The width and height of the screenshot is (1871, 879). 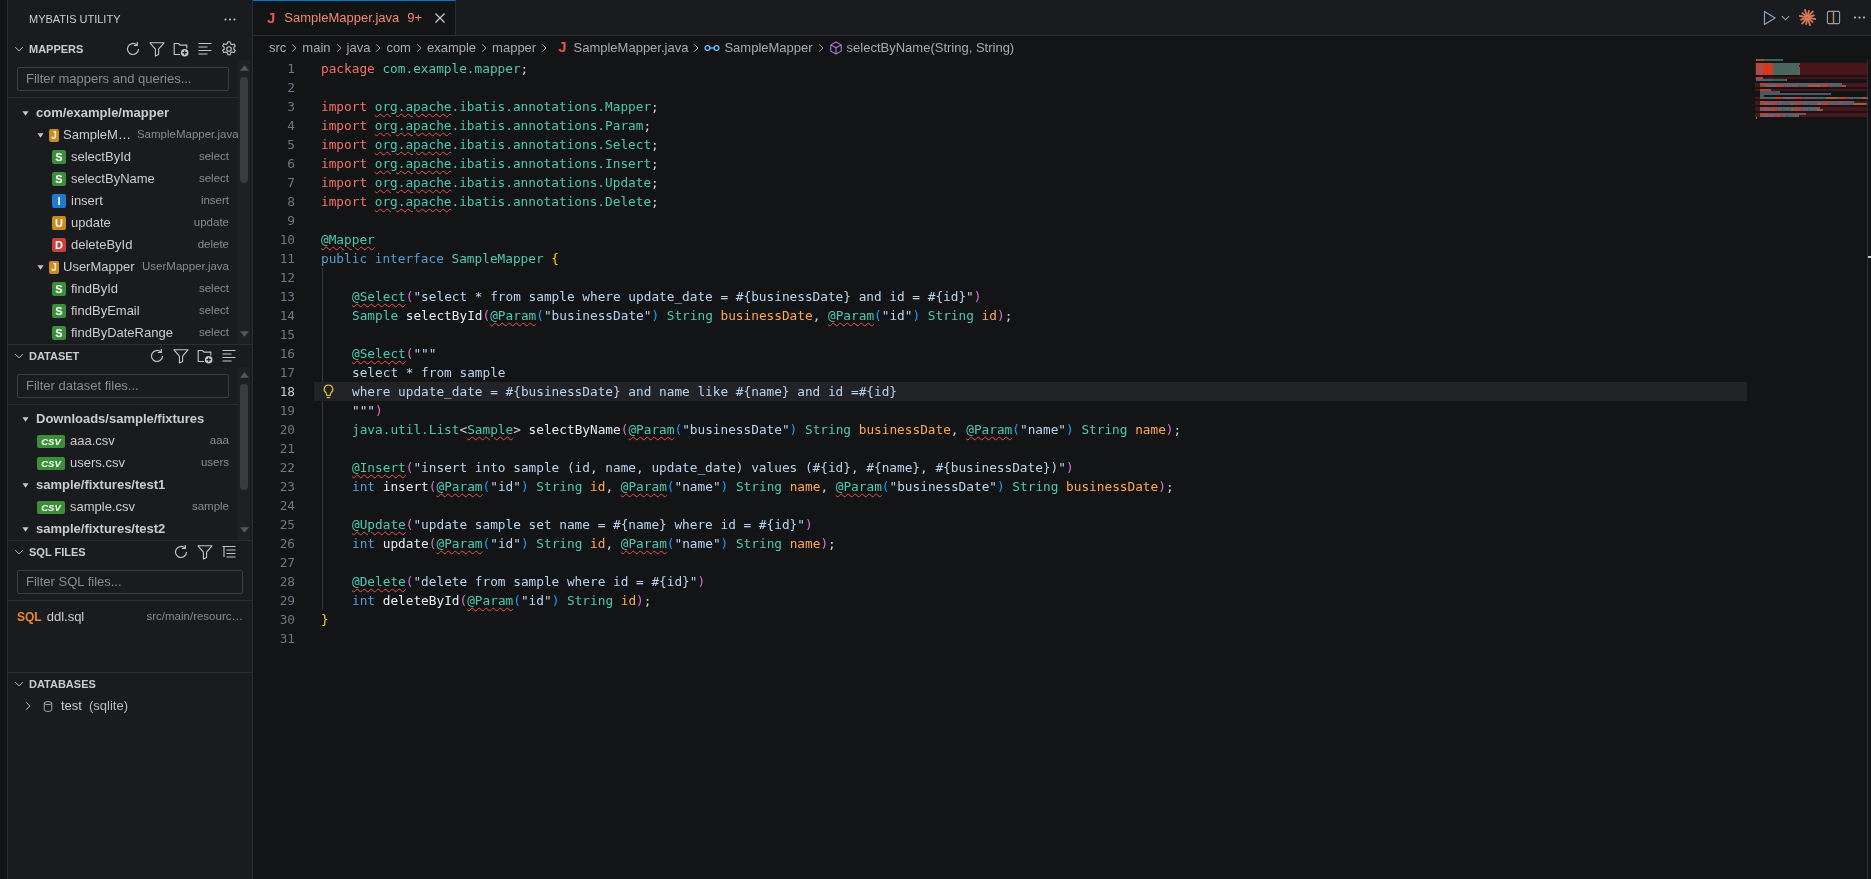 I want to click on line-number: 20, so click(x=286, y=430).